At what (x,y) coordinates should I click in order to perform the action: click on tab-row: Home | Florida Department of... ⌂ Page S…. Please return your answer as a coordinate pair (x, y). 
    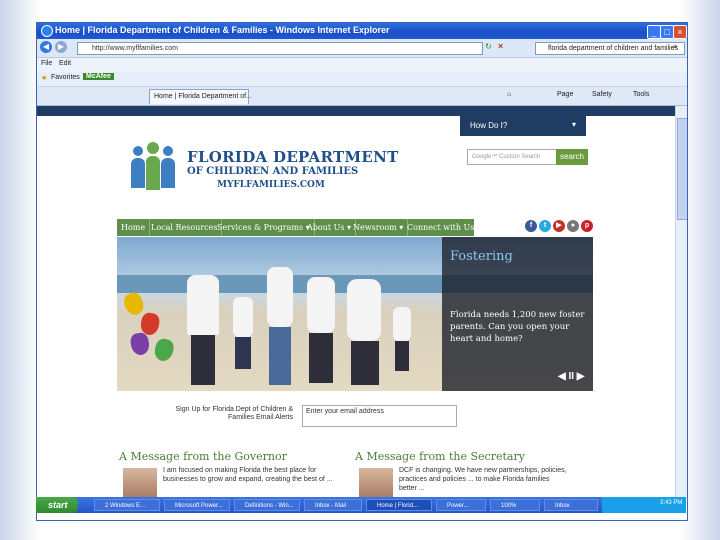
    Looking at the image, I should click on (362, 96).